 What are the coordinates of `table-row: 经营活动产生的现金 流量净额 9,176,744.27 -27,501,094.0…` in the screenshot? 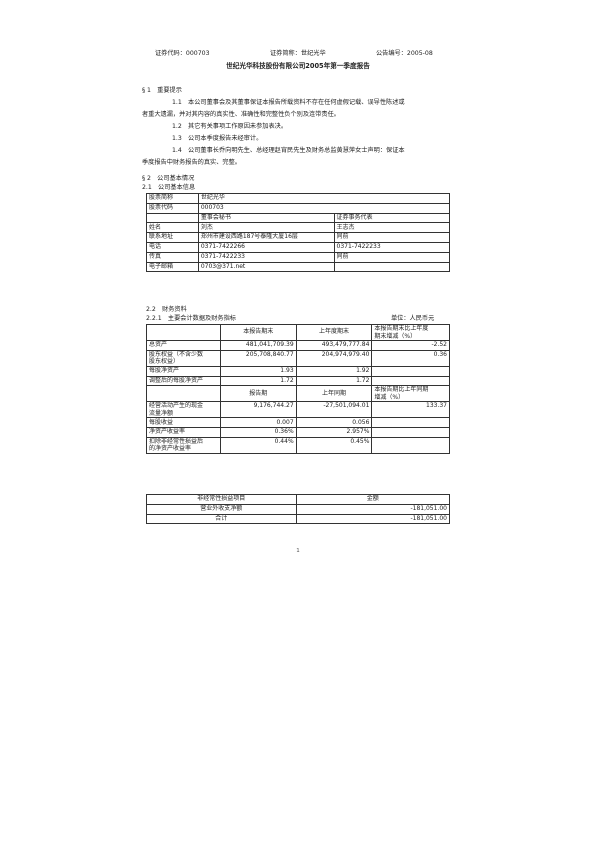 It's located at (298, 410).